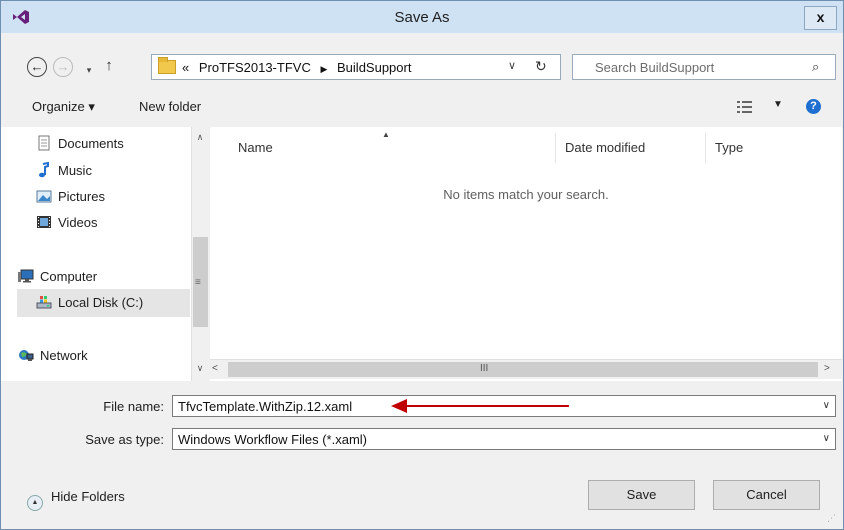  Describe the element at coordinates (766, 495) in the screenshot. I see `cancel-button: Cancel` at that location.